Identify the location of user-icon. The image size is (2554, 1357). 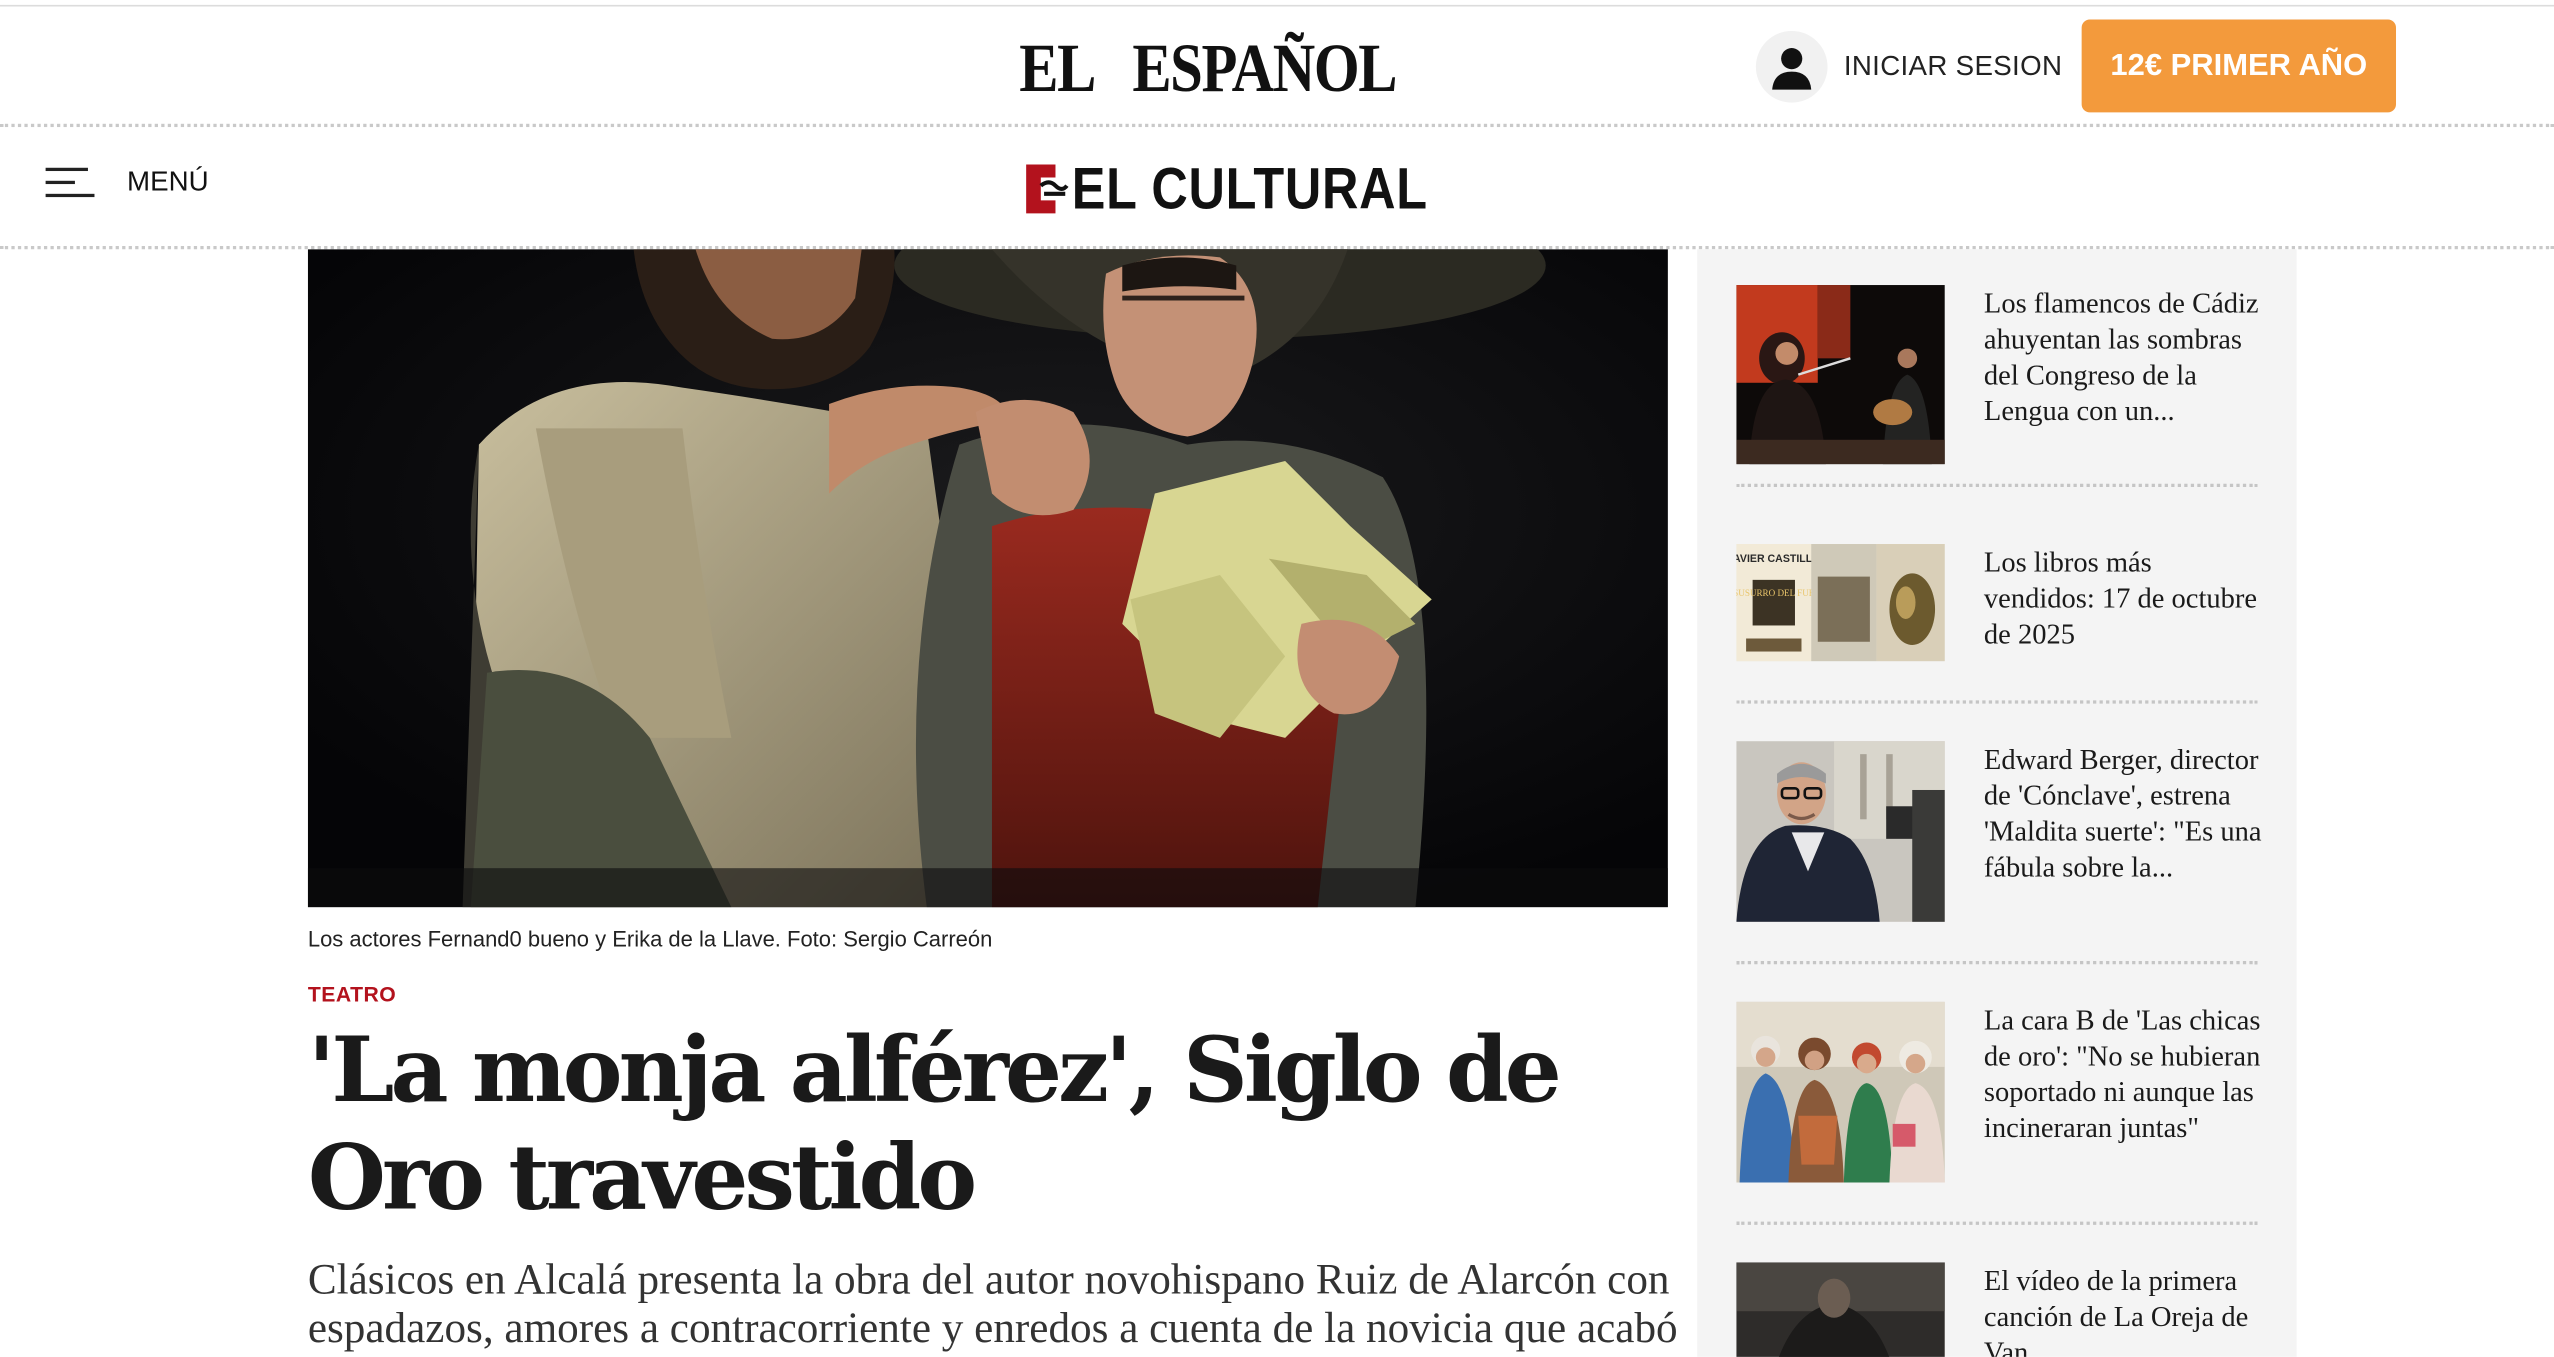
(1791, 66).